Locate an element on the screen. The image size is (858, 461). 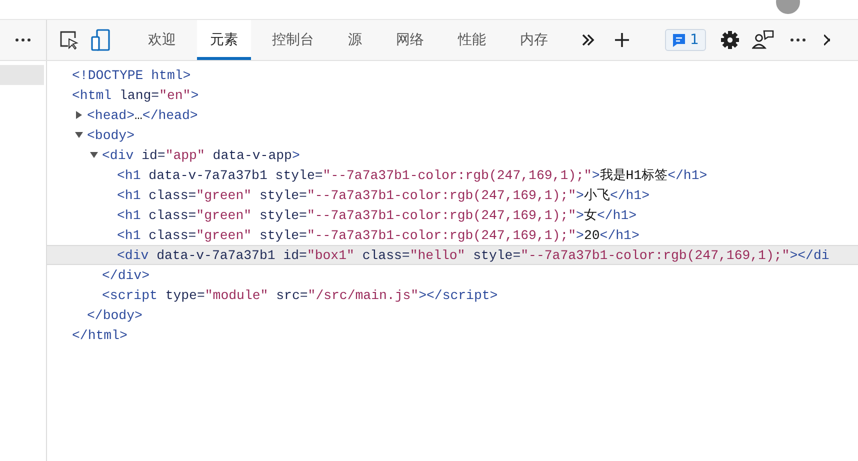
issues-button: 1 is located at coordinates (685, 40).